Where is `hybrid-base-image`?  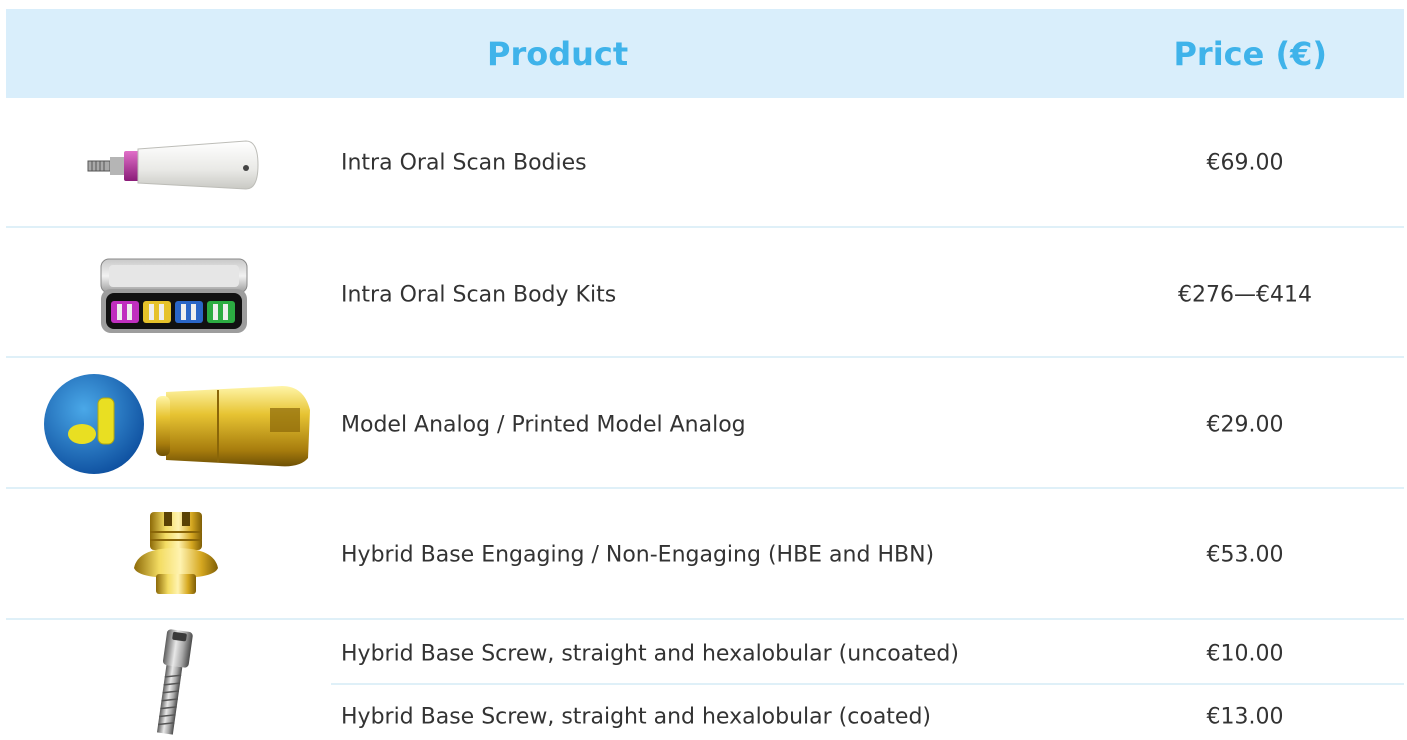 hybrid-base-image is located at coordinates (176, 553).